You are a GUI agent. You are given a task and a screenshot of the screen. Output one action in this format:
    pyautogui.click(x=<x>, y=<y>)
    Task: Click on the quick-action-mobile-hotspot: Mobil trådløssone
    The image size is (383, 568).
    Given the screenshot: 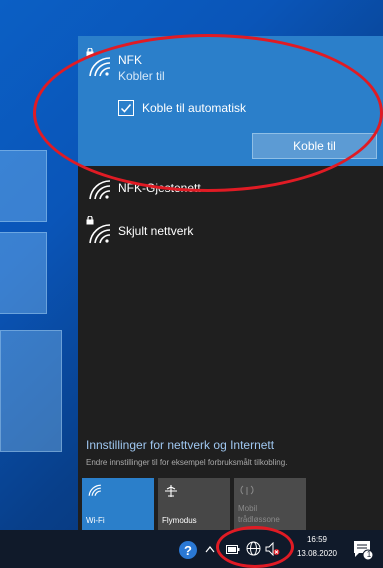 What is the action you would take?
    pyautogui.click(x=270, y=504)
    